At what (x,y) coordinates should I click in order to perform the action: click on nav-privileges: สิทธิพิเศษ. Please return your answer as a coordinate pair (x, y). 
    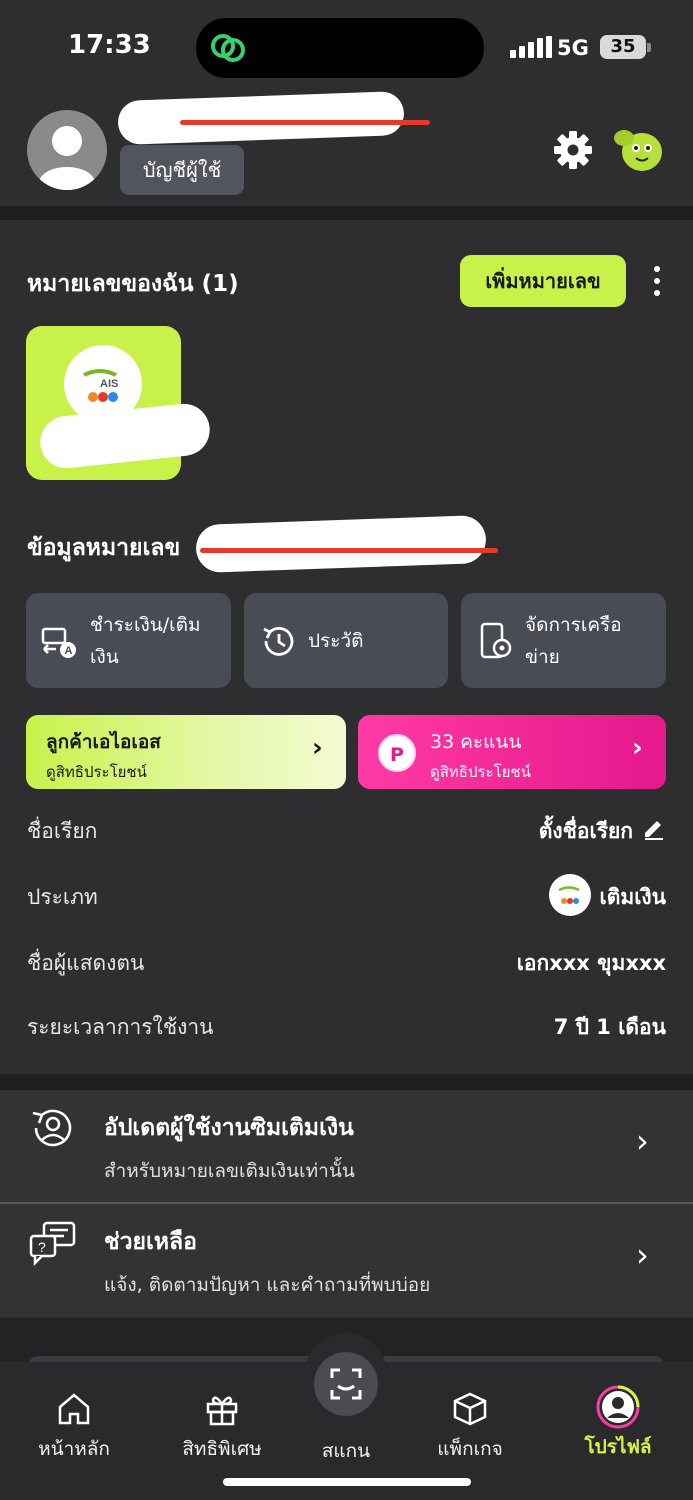
    Looking at the image, I should click on (222, 1427).